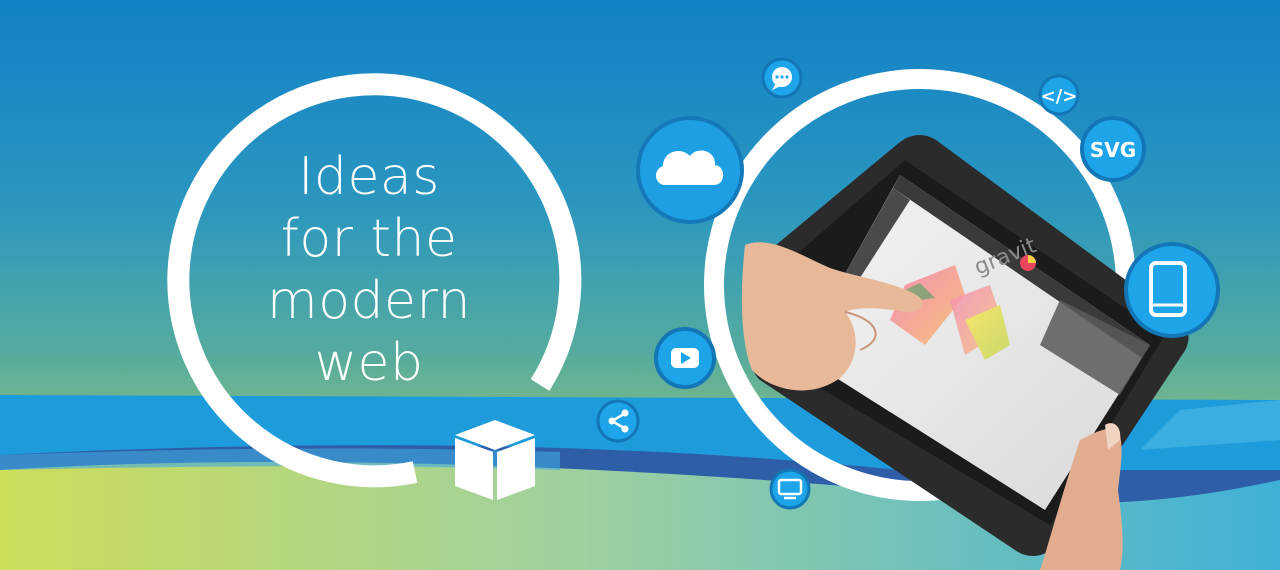 Image resolution: width=1280 pixels, height=570 pixels. I want to click on video-play-icon, so click(685, 358).